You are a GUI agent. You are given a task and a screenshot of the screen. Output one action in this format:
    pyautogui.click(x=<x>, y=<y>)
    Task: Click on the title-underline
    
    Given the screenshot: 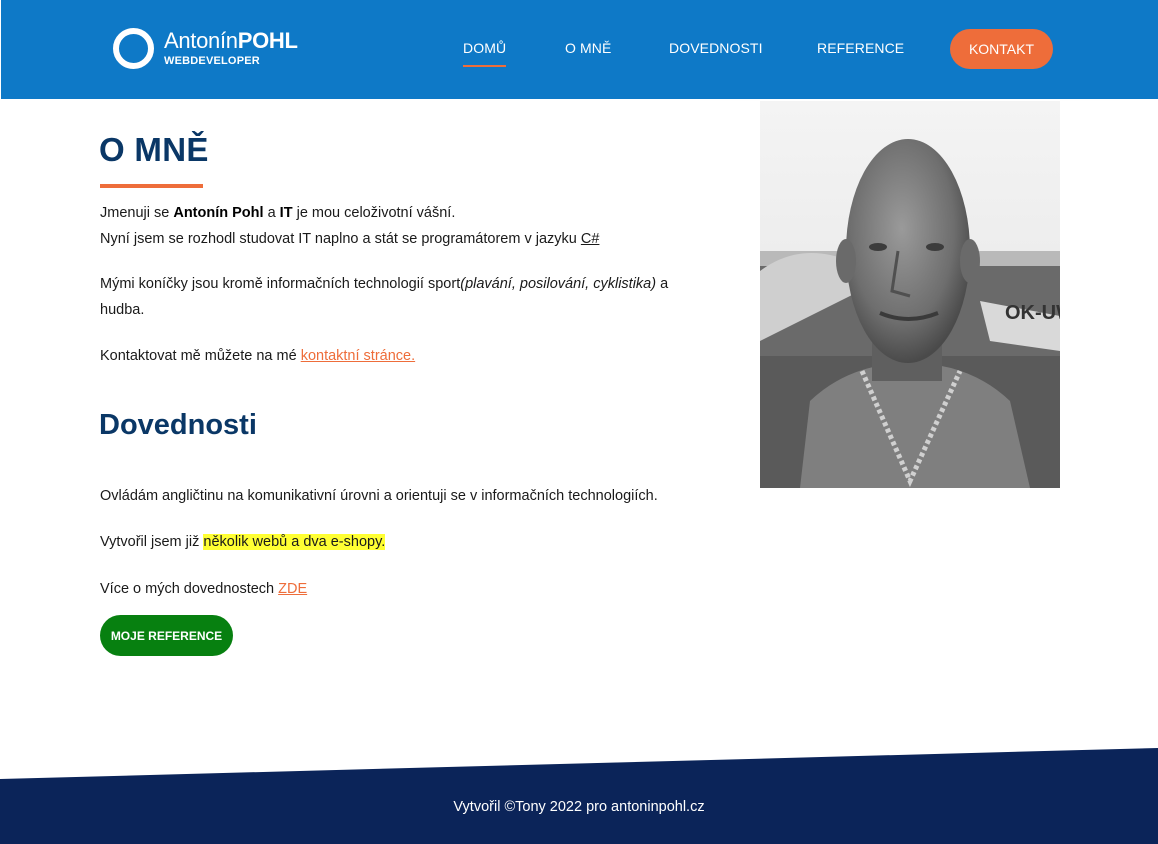 What is the action you would take?
    pyautogui.click(x=151, y=186)
    